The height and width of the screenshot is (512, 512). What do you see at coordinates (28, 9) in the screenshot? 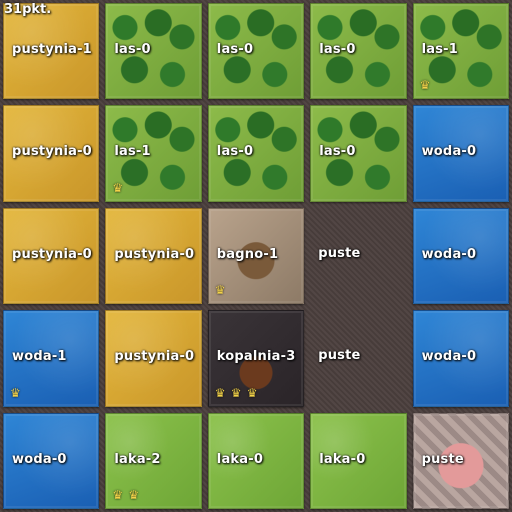
I see `score-text: 31pkt.` at bounding box center [28, 9].